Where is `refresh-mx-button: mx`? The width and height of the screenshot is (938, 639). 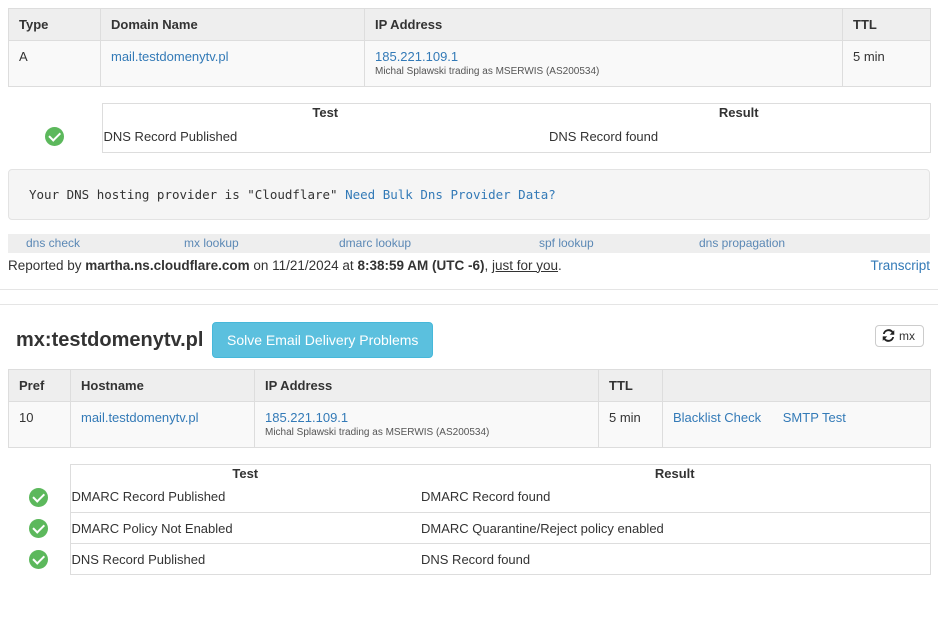 refresh-mx-button: mx is located at coordinates (899, 335).